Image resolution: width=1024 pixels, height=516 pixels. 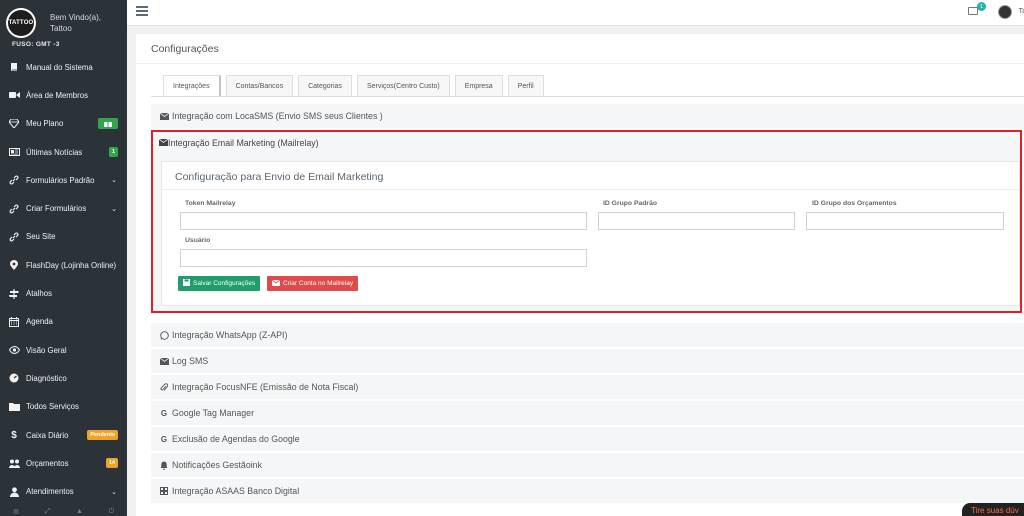 I want to click on sidebar-item-manual: Manual do Sistema, so click(x=63, y=67).